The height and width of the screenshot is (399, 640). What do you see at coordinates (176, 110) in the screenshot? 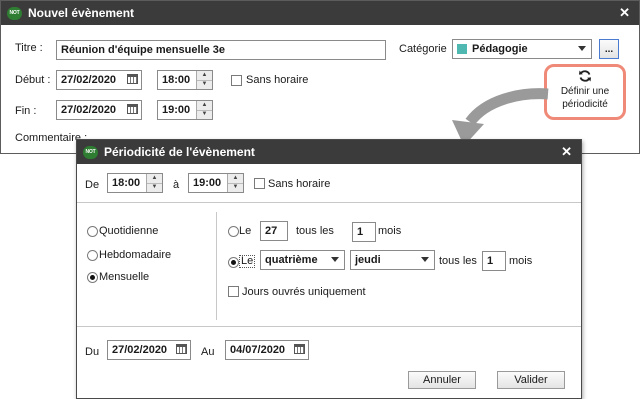
I see `fin-time-value: 19:00` at bounding box center [176, 110].